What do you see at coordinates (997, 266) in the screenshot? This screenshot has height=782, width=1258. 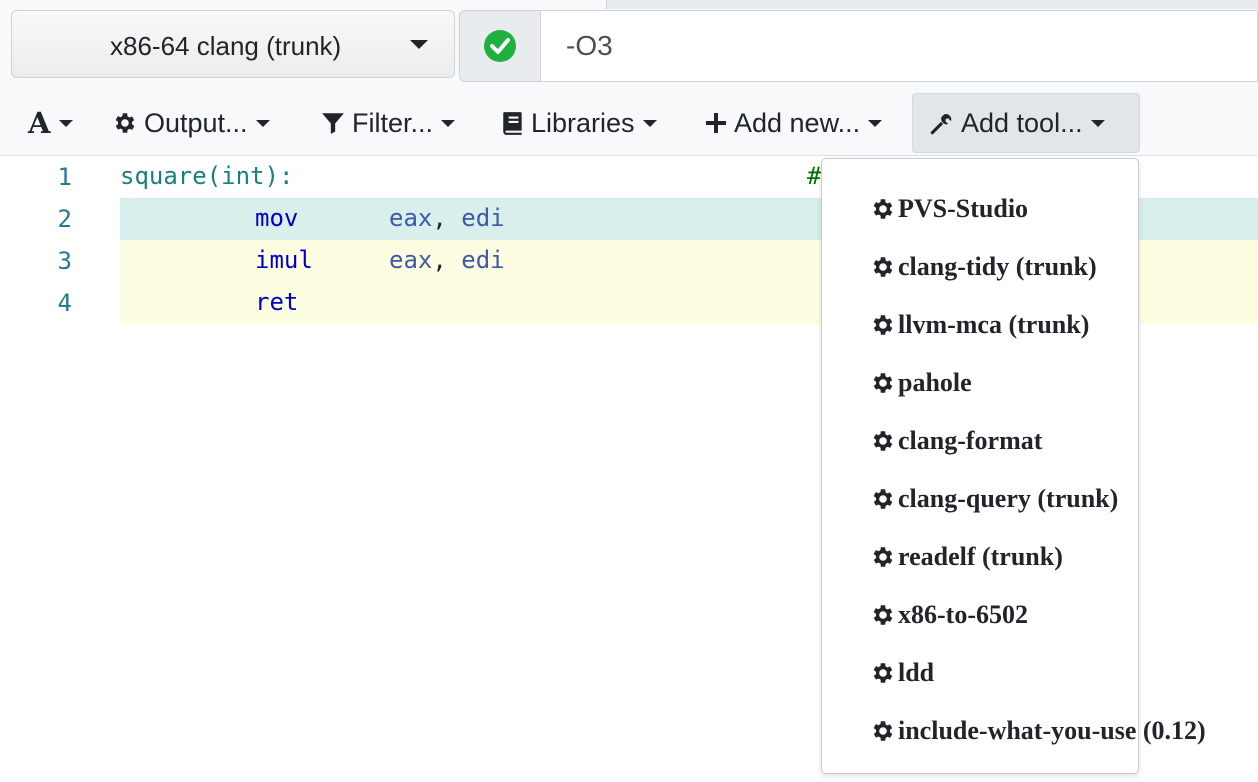 I see `menu-item-label: clang-tidy (trunk)` at bounding box center [997, 266].